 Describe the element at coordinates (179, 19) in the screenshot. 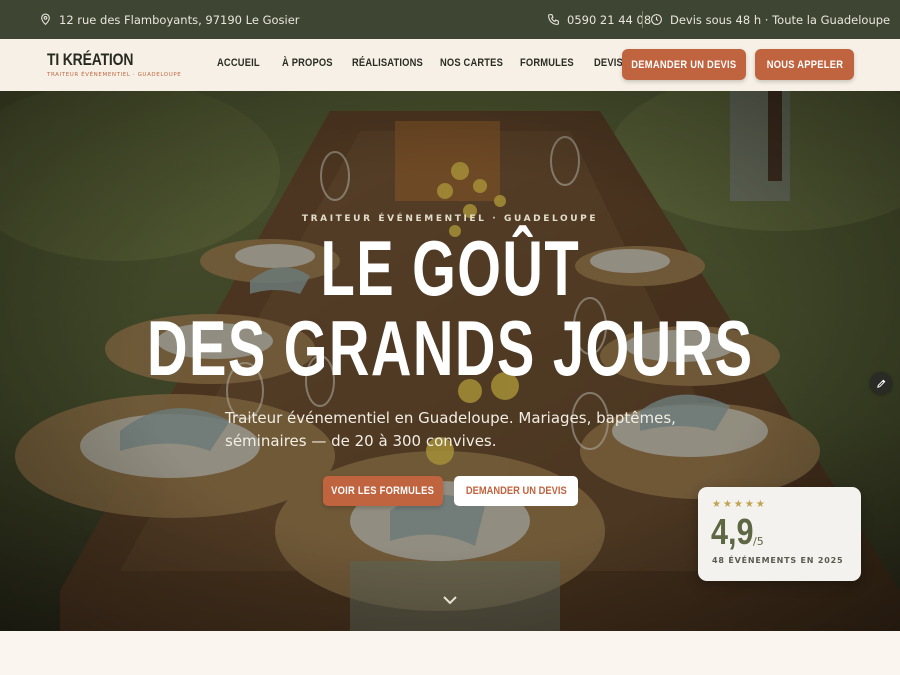

I see `address-text: 12 rue des Flamboyants, 97190 Le Gosier` at that location.